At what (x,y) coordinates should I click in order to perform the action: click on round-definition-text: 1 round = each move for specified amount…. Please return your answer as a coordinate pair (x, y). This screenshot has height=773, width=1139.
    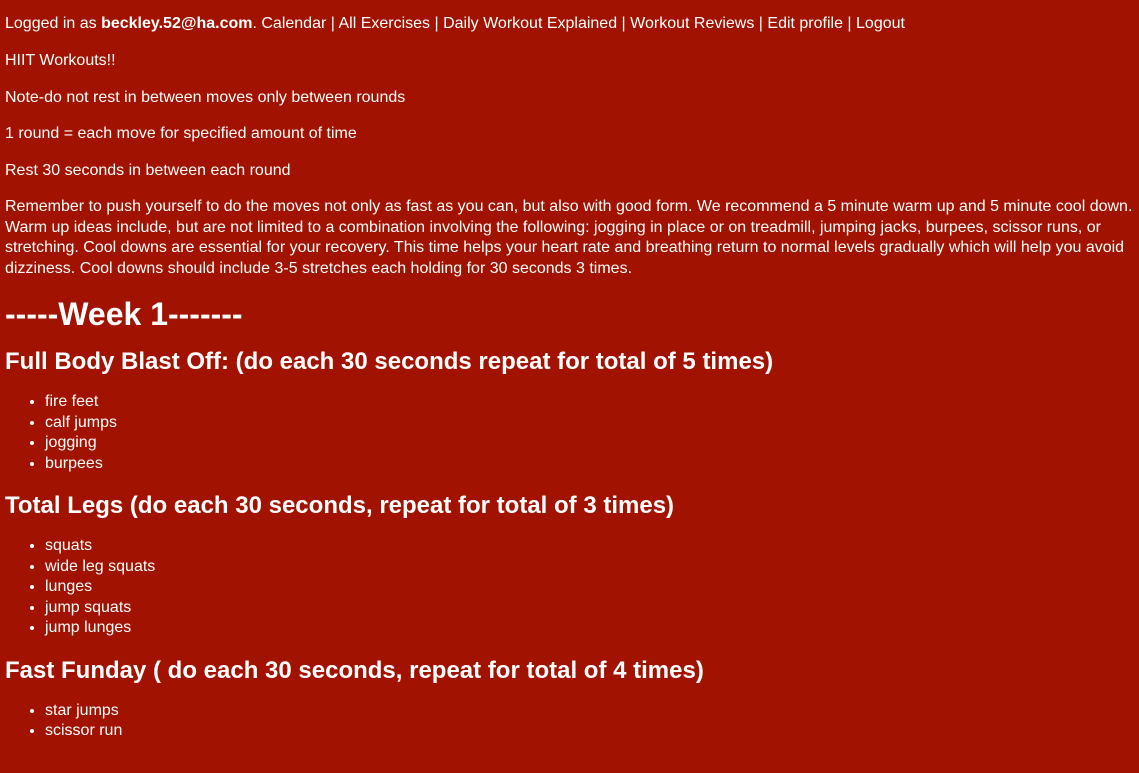
    Looking at the image, I should click on (181, 133).